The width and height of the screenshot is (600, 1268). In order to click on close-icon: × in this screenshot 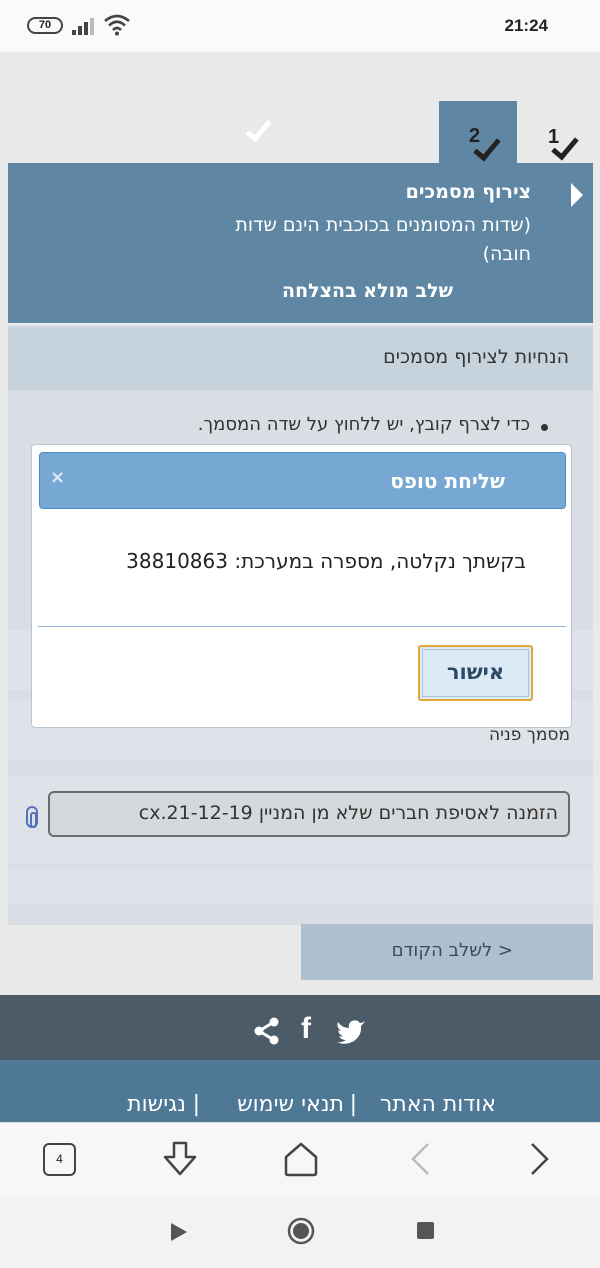, I will do `click(57, 477)`.